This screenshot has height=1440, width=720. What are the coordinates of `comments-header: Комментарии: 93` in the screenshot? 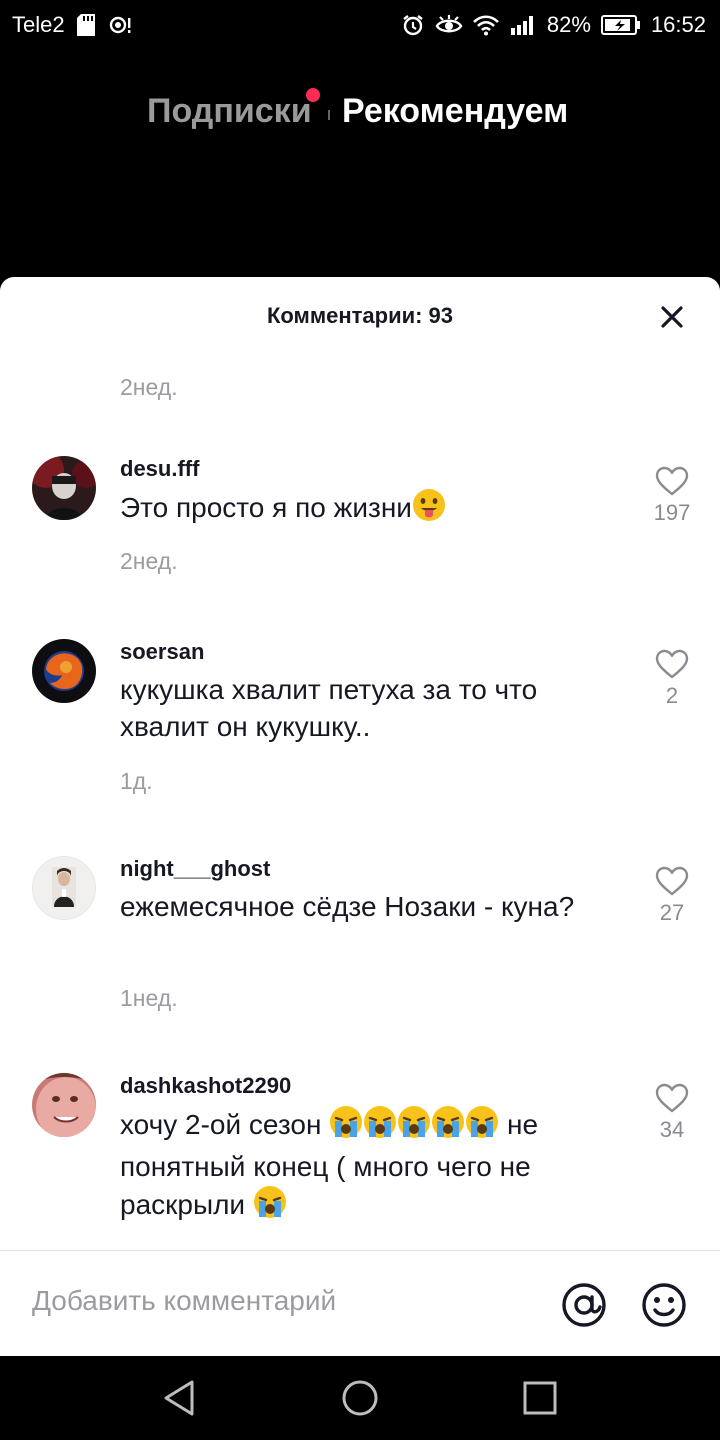 It's located at (360, 317).